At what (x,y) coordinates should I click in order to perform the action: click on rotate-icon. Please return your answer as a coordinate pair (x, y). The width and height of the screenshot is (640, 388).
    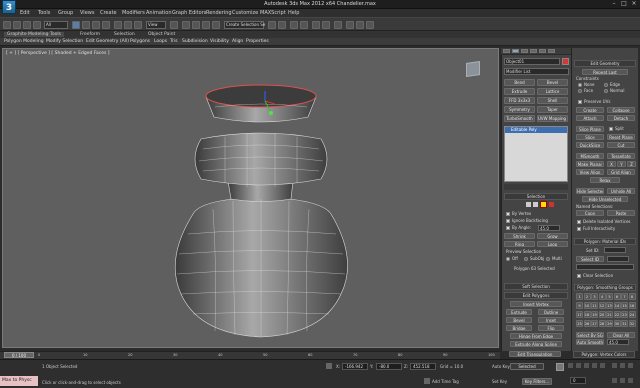
    Looking at the image, I should click on (128, 25).